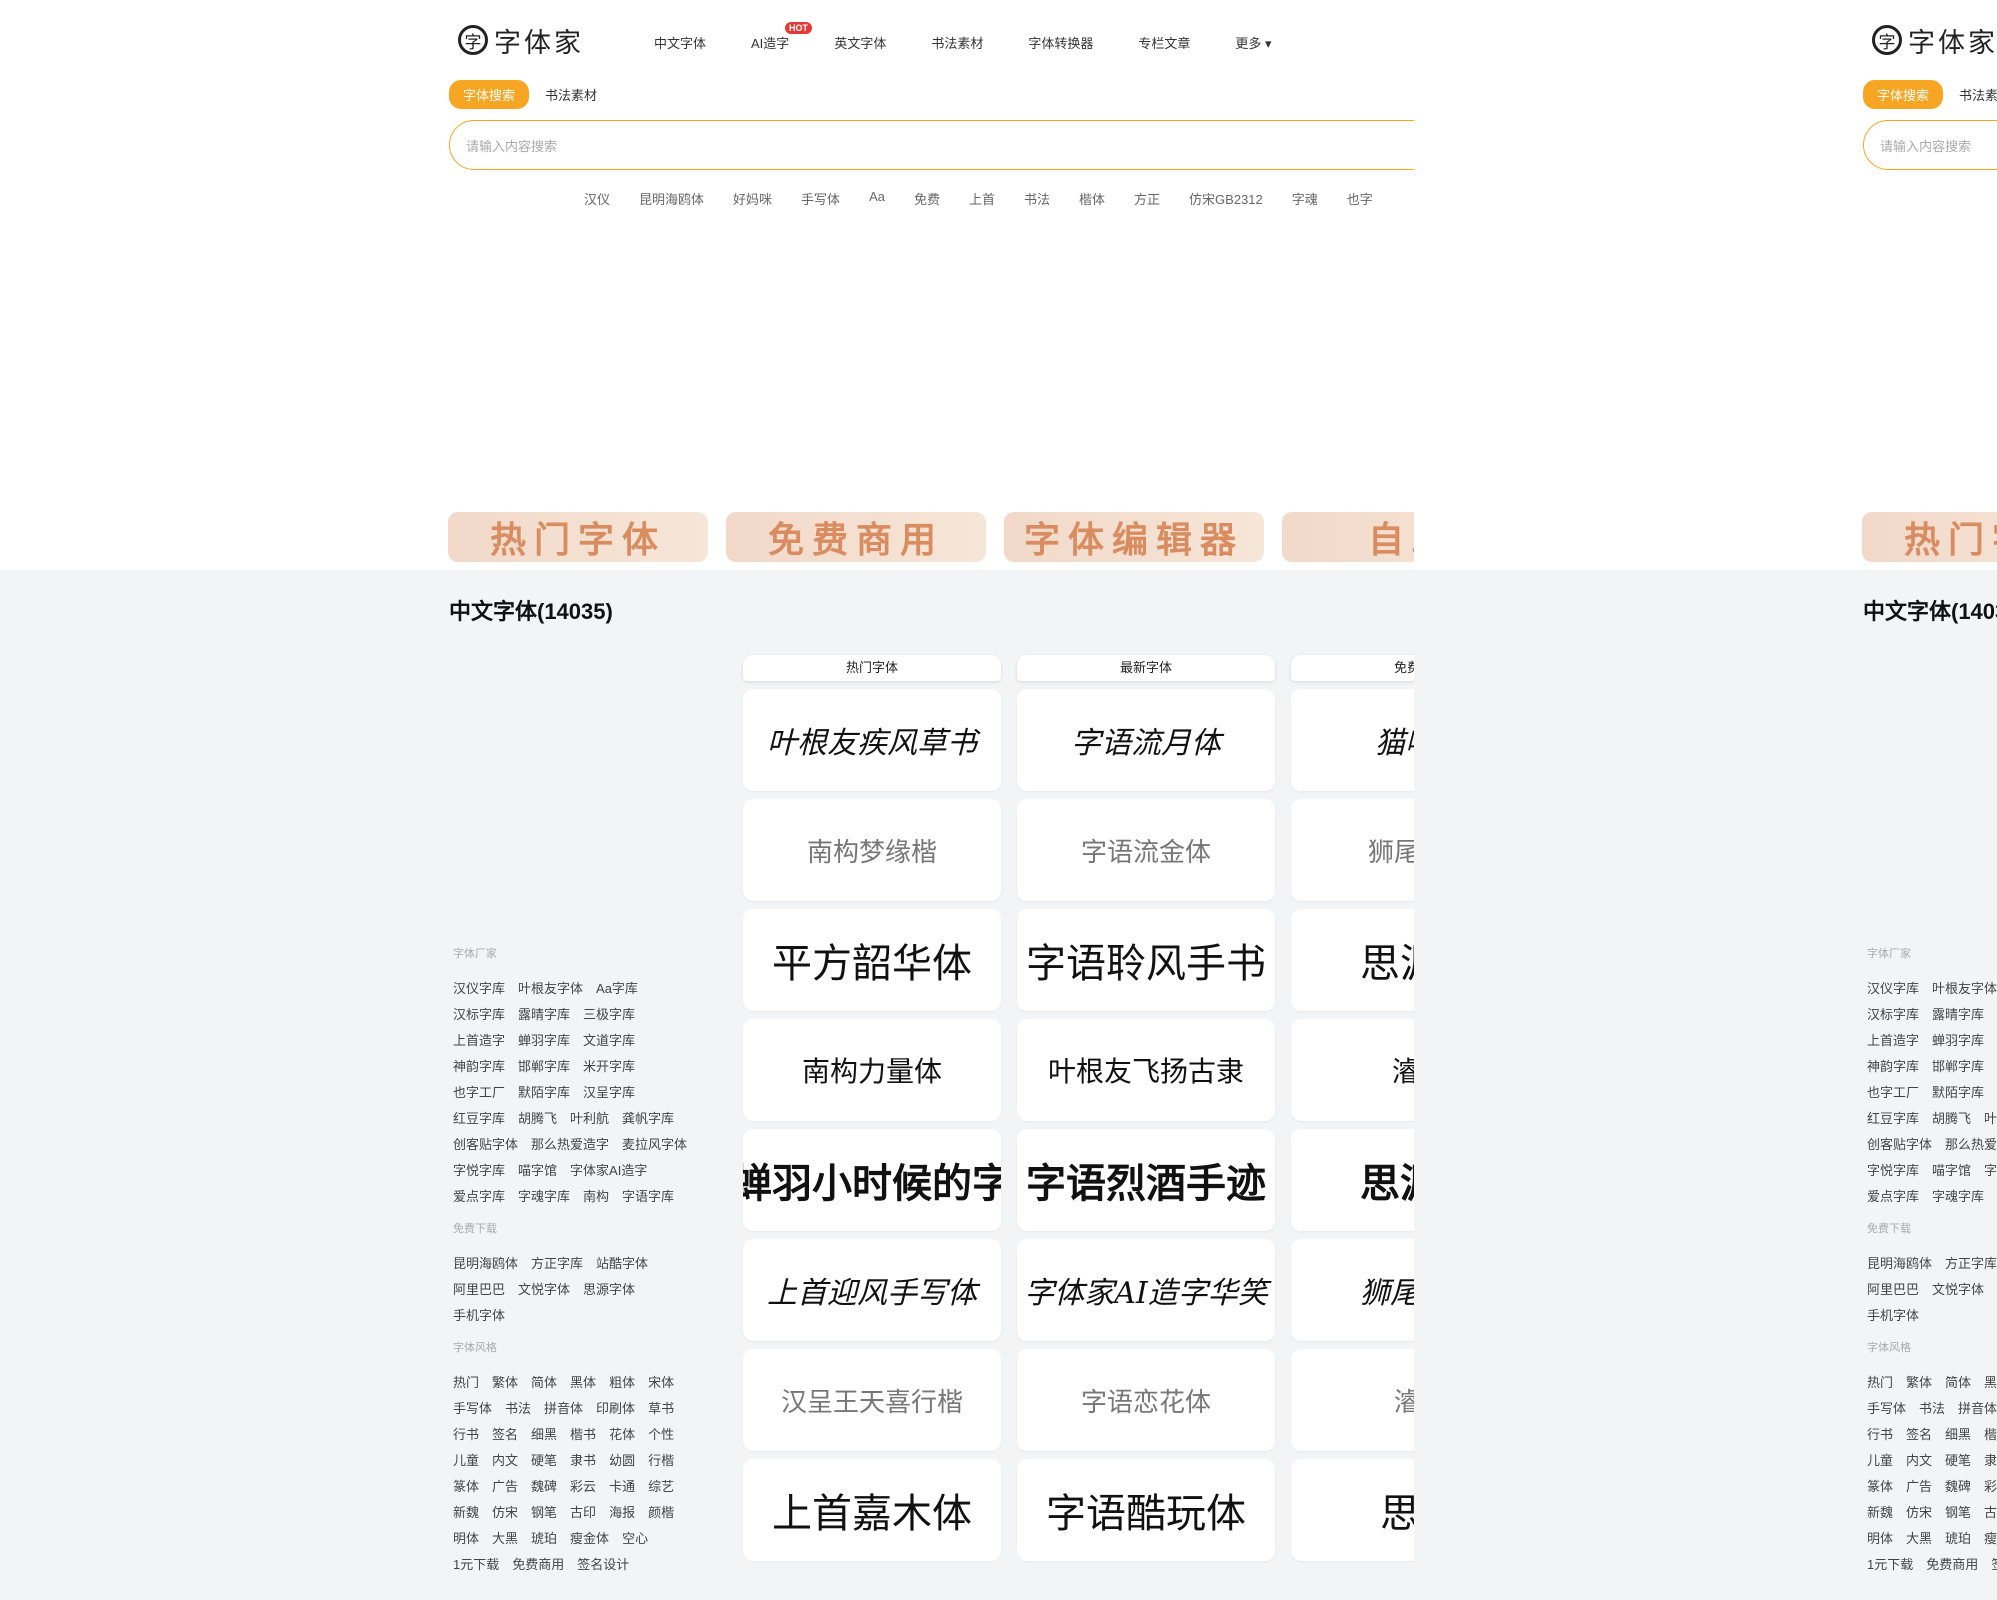 The height and width of the screenshot is (1600, 1997). What do you see at coordinates (1146, 1290) in the screenshot?
I see `font-card: 字体家AI造字华笑` at bounding box center [1146, 1290].